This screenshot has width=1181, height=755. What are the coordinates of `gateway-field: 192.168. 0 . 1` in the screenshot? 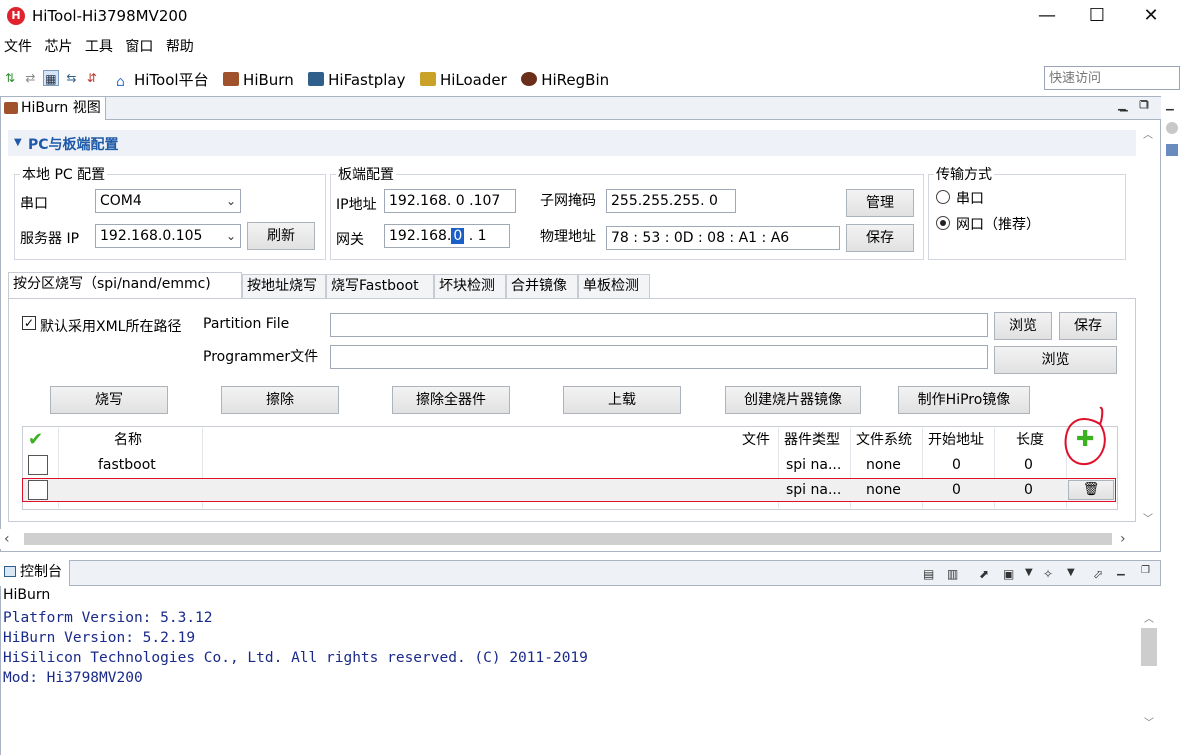 It's located at (447, 236).